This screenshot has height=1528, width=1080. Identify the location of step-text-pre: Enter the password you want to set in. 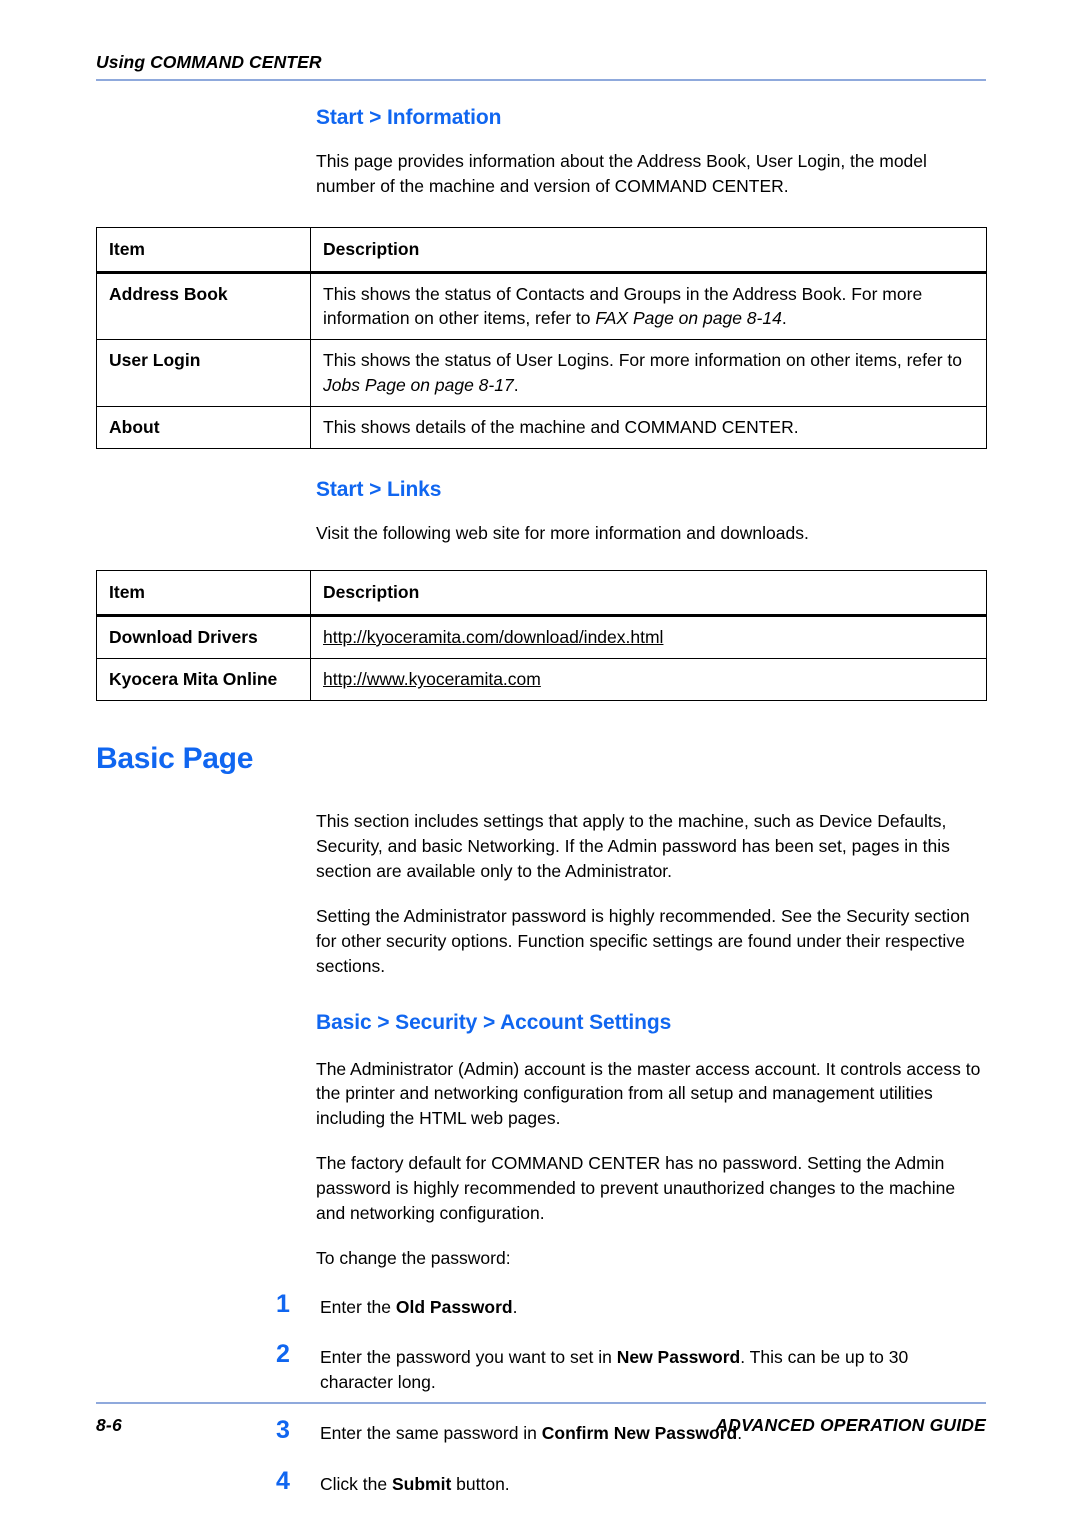
(468, 1357).